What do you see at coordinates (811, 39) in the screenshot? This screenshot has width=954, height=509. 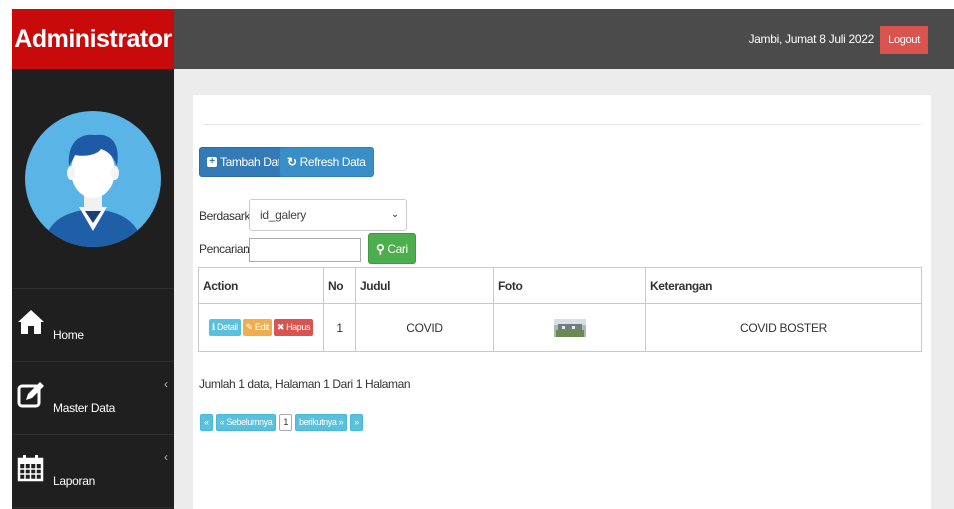 I see `date-text: Jambi, Jumat 8 Juli 2022` at bounding box center [811, 39].